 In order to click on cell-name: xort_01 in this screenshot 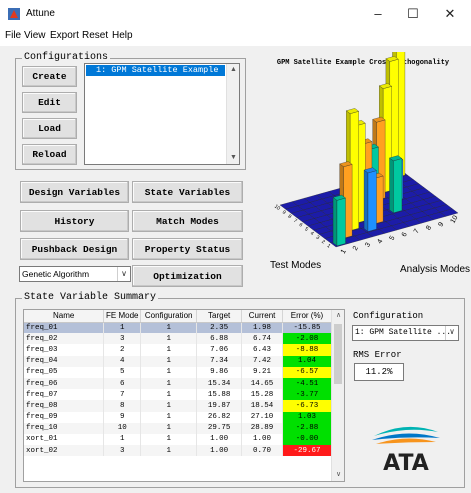, I will do `click(64, 439)`.